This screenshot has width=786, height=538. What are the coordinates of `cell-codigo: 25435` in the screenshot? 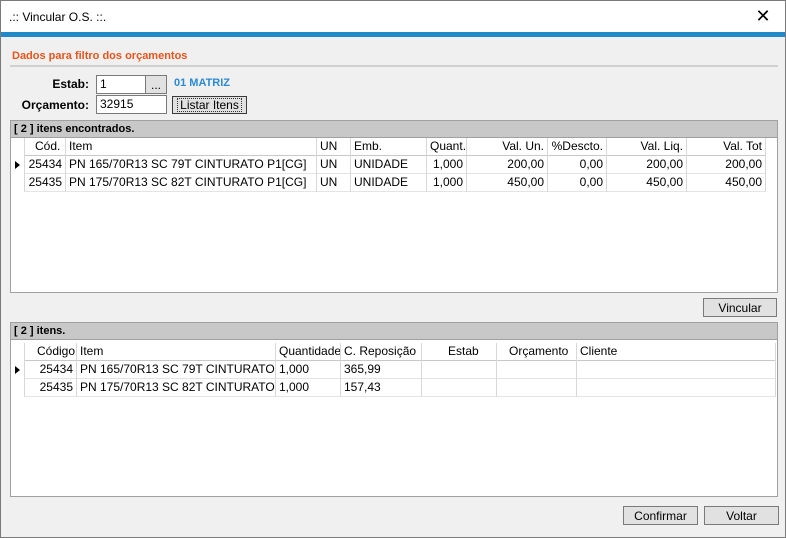 It's located at (51, 388).